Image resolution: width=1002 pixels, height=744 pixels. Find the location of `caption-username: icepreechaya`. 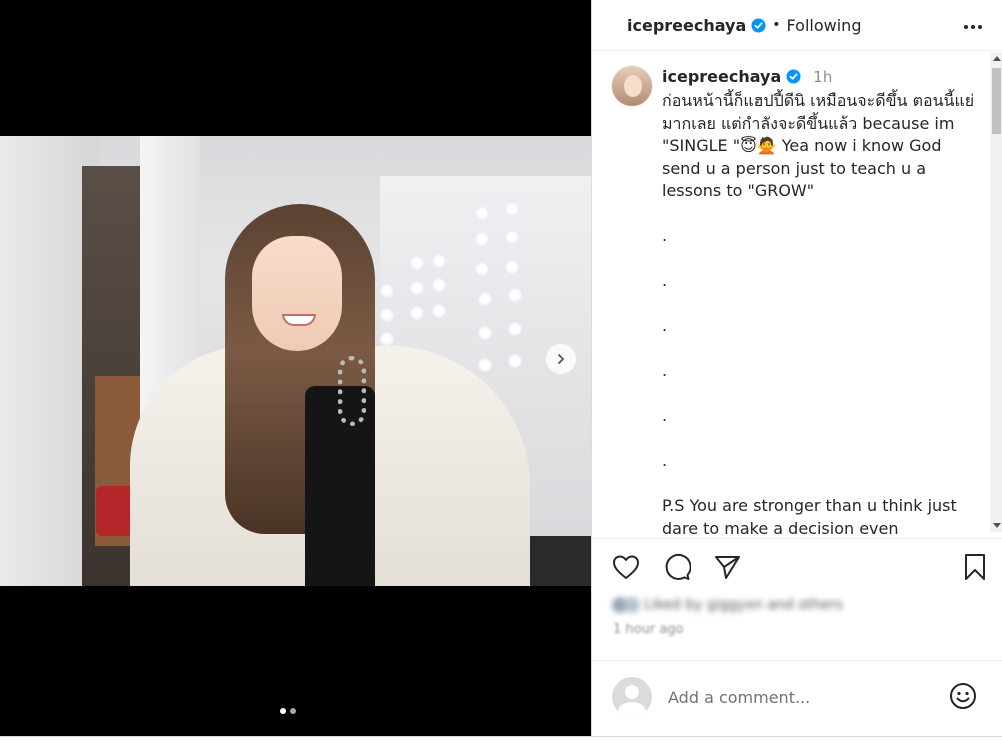

caption-username: icepreechaya is located at coordinates (721, 76).